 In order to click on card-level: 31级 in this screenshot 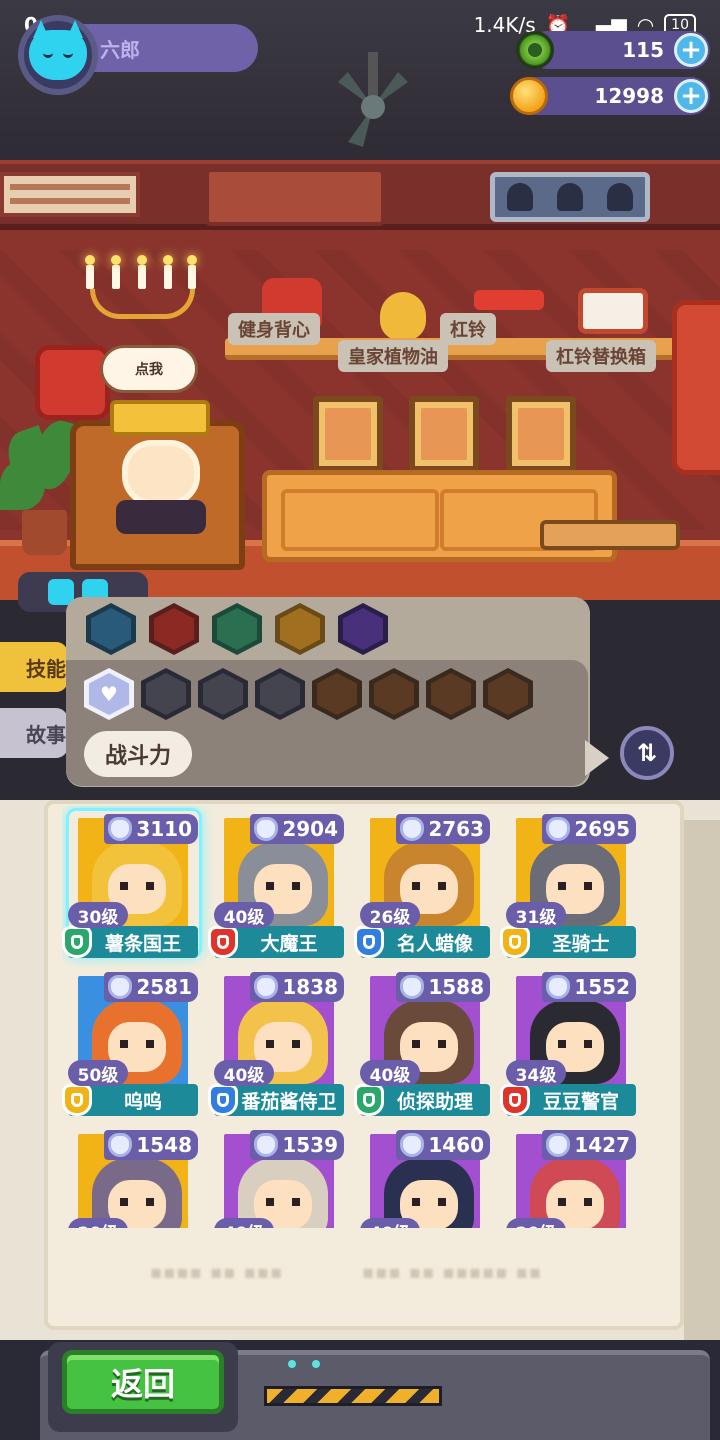, I will do `click(536, 915)`.